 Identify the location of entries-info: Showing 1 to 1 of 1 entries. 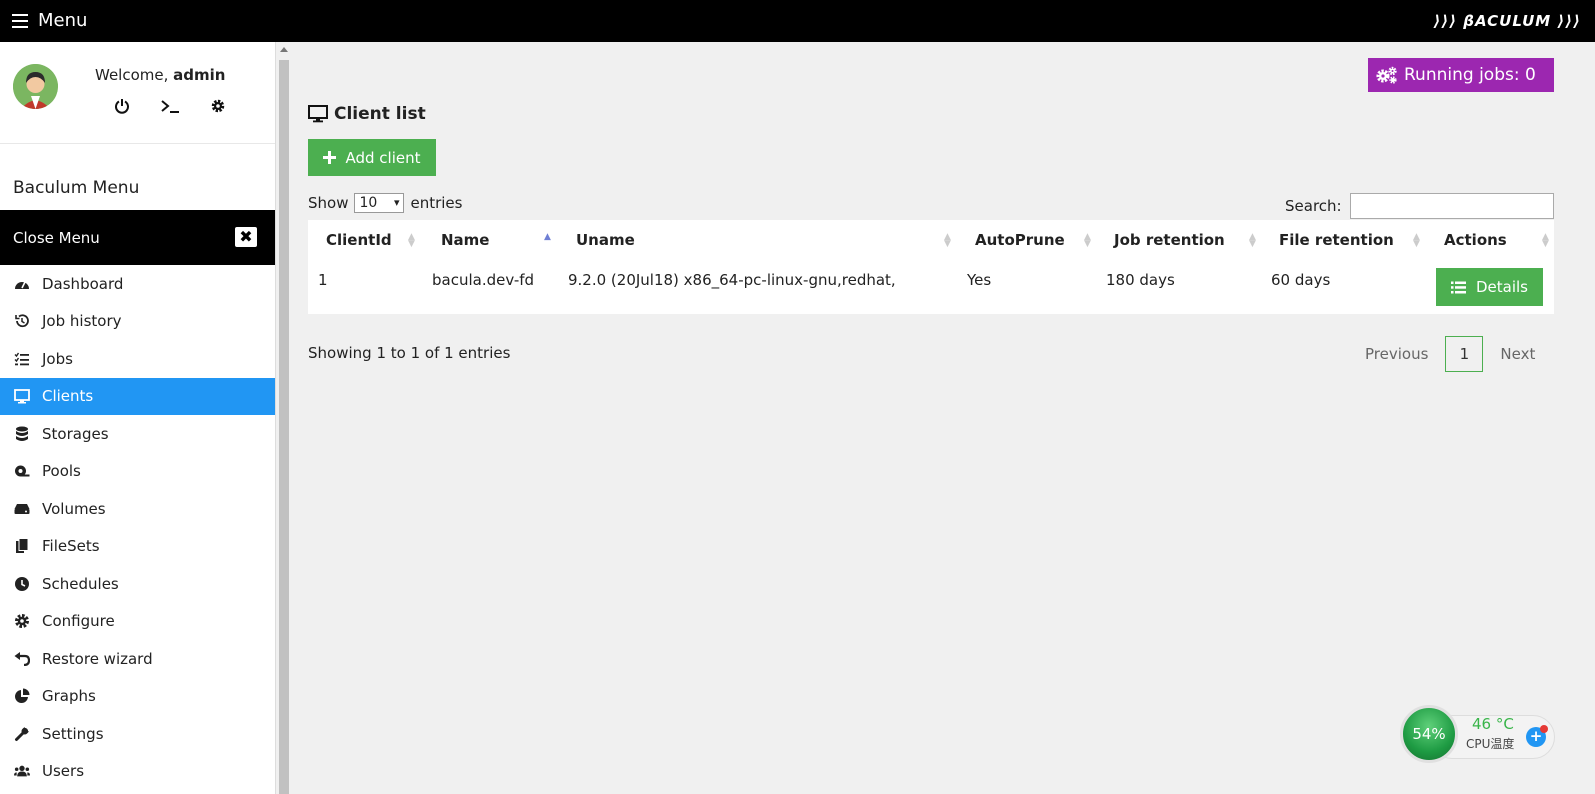
(409, 353).